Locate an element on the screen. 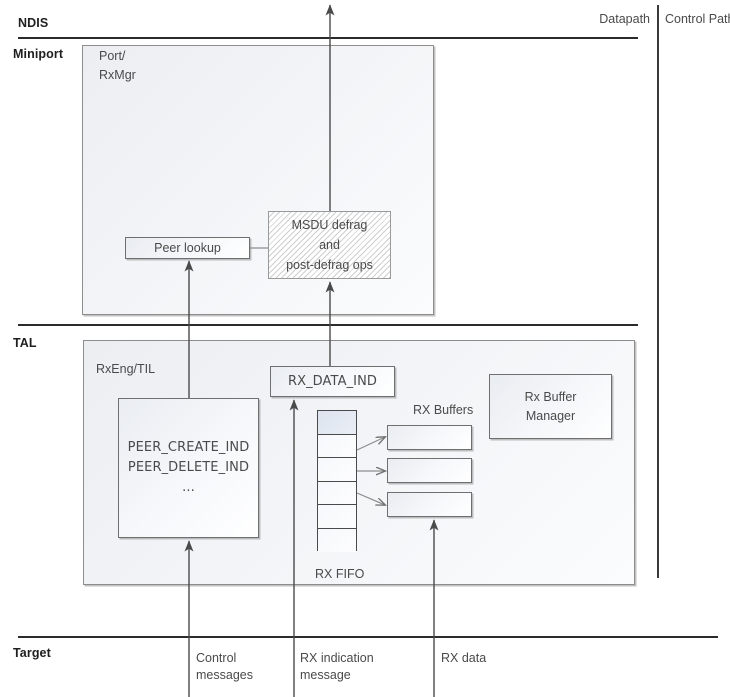  peer-lookup-box: Peer lookup is located at coordinates (187, 248).